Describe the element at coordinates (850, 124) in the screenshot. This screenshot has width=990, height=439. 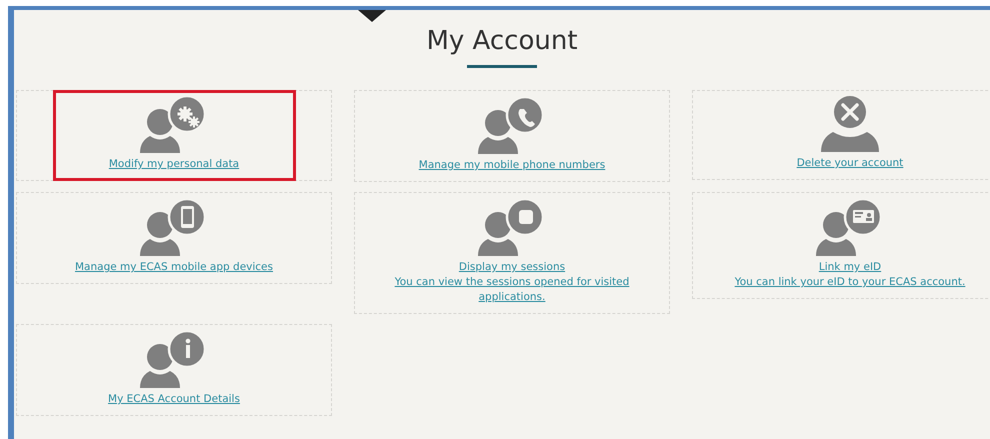
I see `person-delete-icon` at that location.